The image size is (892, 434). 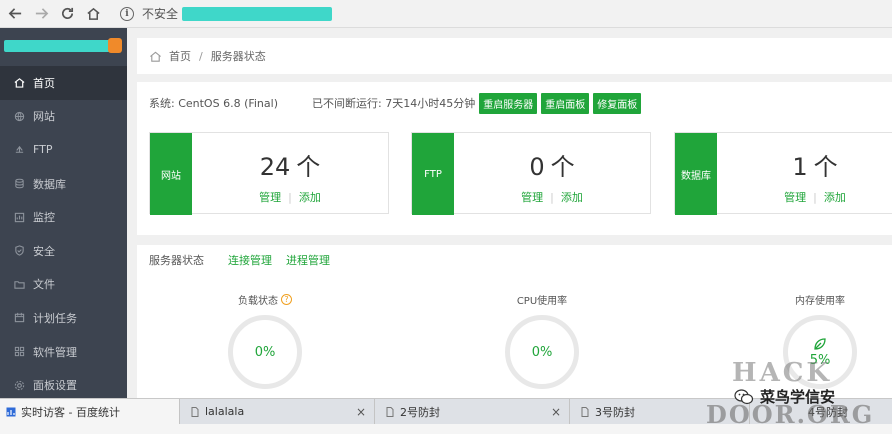 What do you see at coordinates (783, 173) in the screenshot?
I see `stat-card-database: 数据库 1个 管理 | 添加` at bounding box center [783, 173].